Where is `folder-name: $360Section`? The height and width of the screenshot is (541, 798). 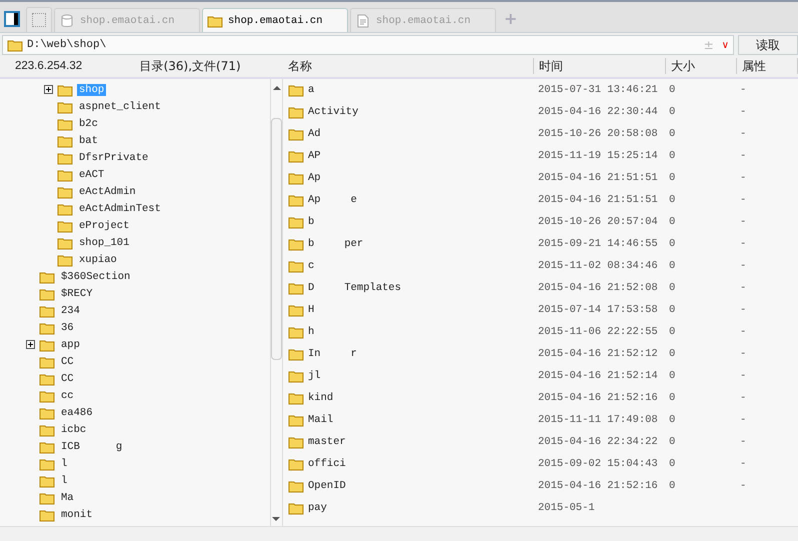
folder-name: $360Section is located at coordinates (95, 276).